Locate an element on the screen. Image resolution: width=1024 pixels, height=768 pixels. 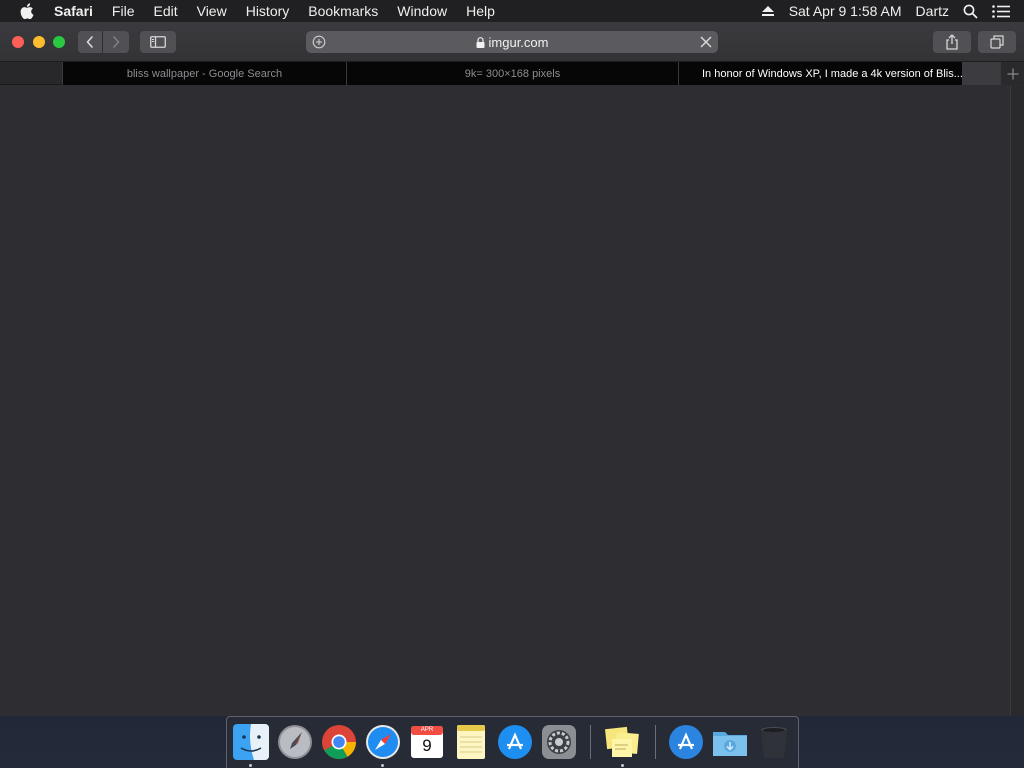
dock-system-preferences-icon is located at coordinates (559, 742).